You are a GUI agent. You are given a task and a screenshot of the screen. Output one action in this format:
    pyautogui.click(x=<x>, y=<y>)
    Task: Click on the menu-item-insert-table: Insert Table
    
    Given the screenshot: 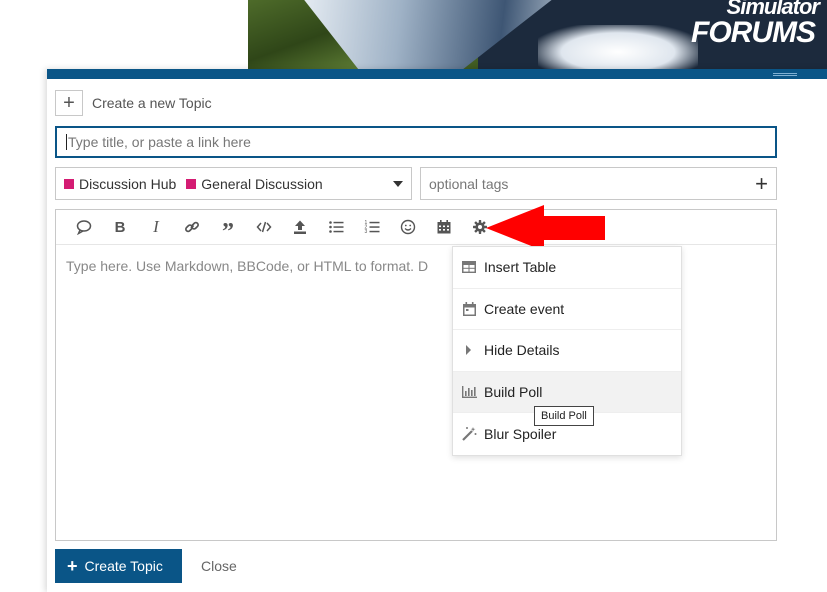 What is the action you would take?
    pyautogui.click(x=567, y=268)
    